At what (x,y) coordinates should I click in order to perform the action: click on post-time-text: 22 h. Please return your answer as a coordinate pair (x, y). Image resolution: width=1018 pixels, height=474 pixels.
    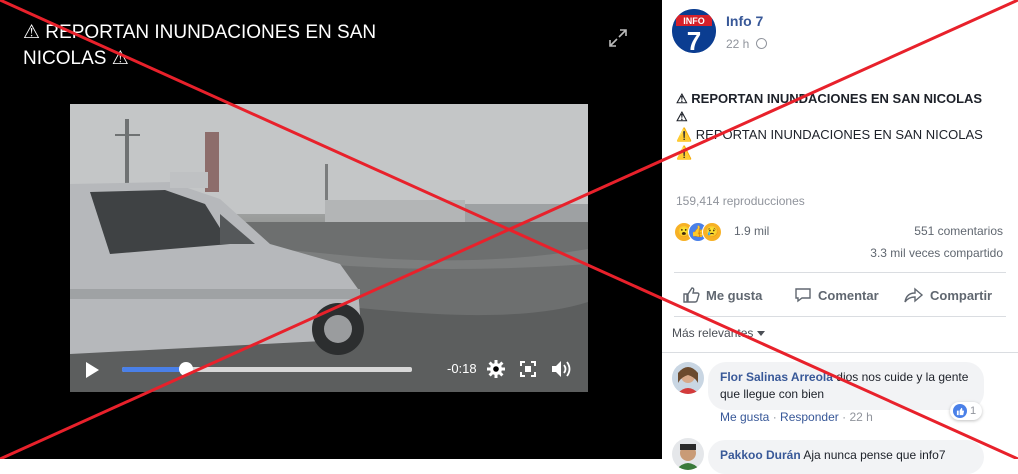
    Looking at the image, I should click on (738, 44).